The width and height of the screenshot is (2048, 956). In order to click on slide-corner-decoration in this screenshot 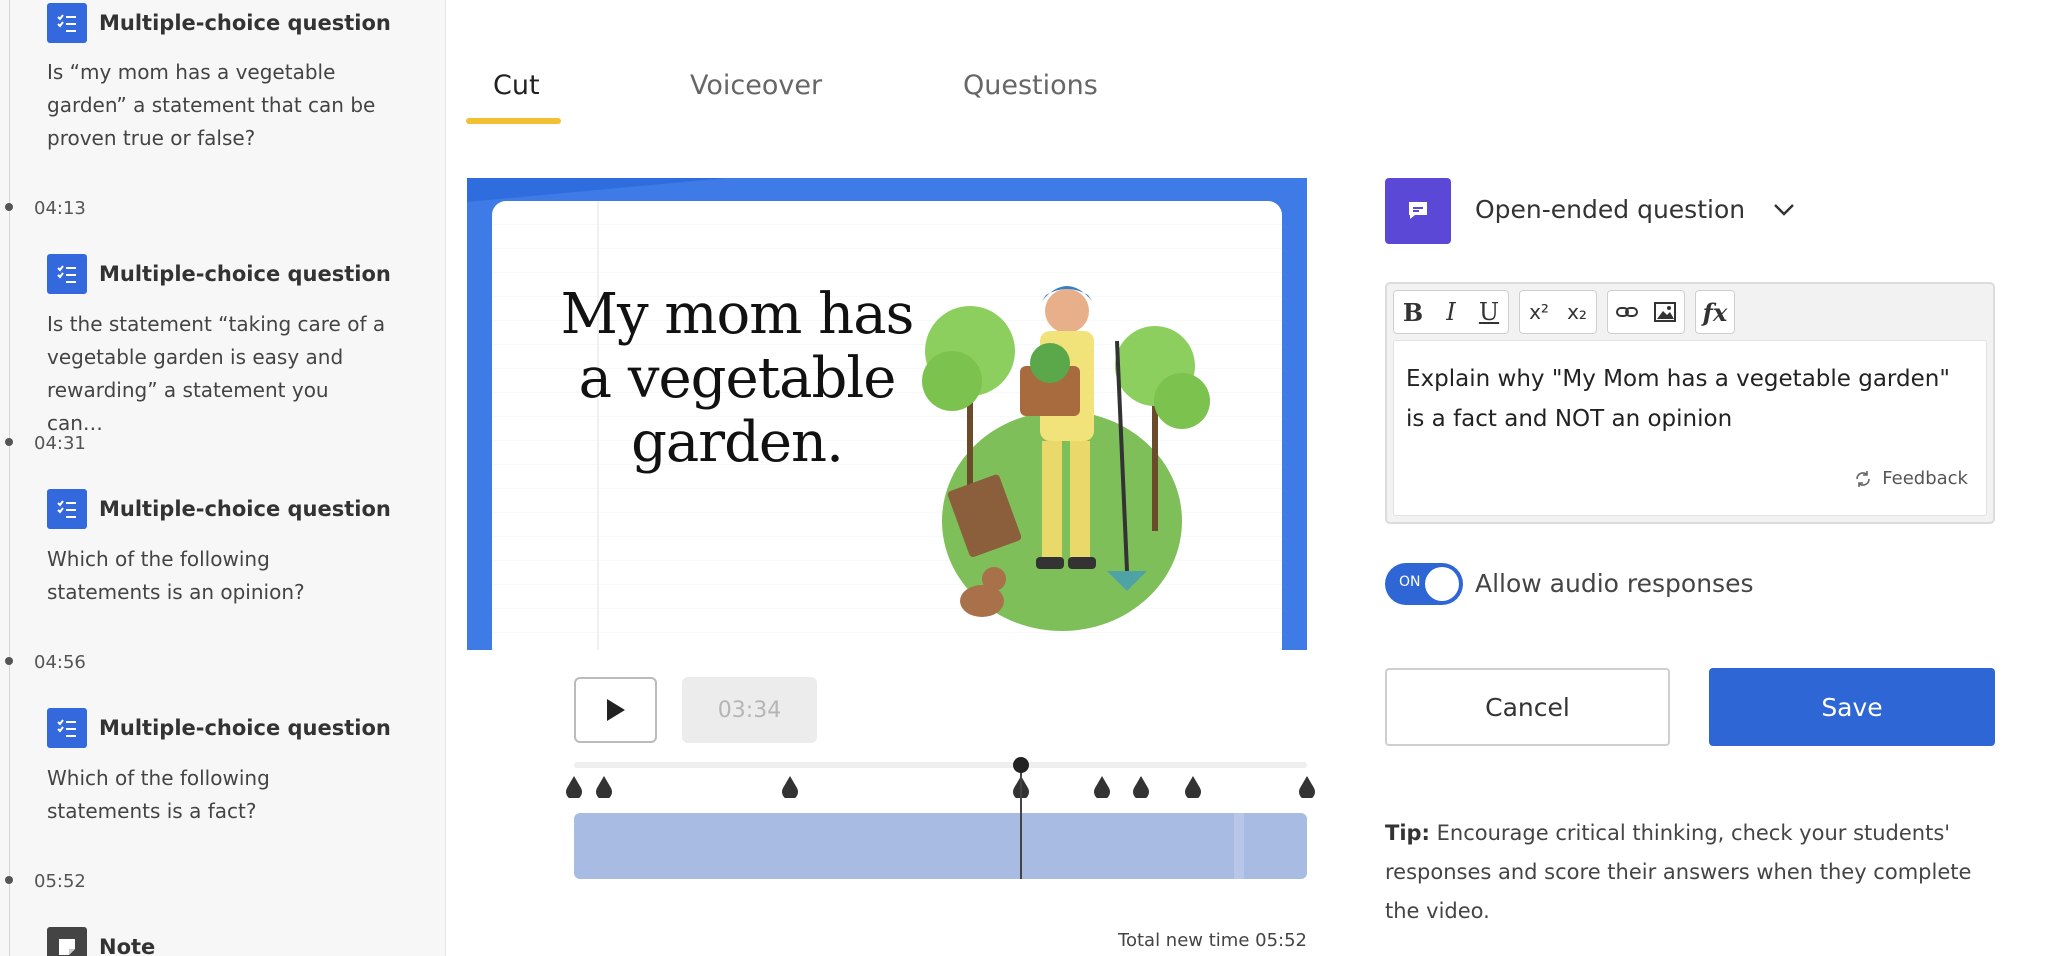, I will do `click(597, 190)`.